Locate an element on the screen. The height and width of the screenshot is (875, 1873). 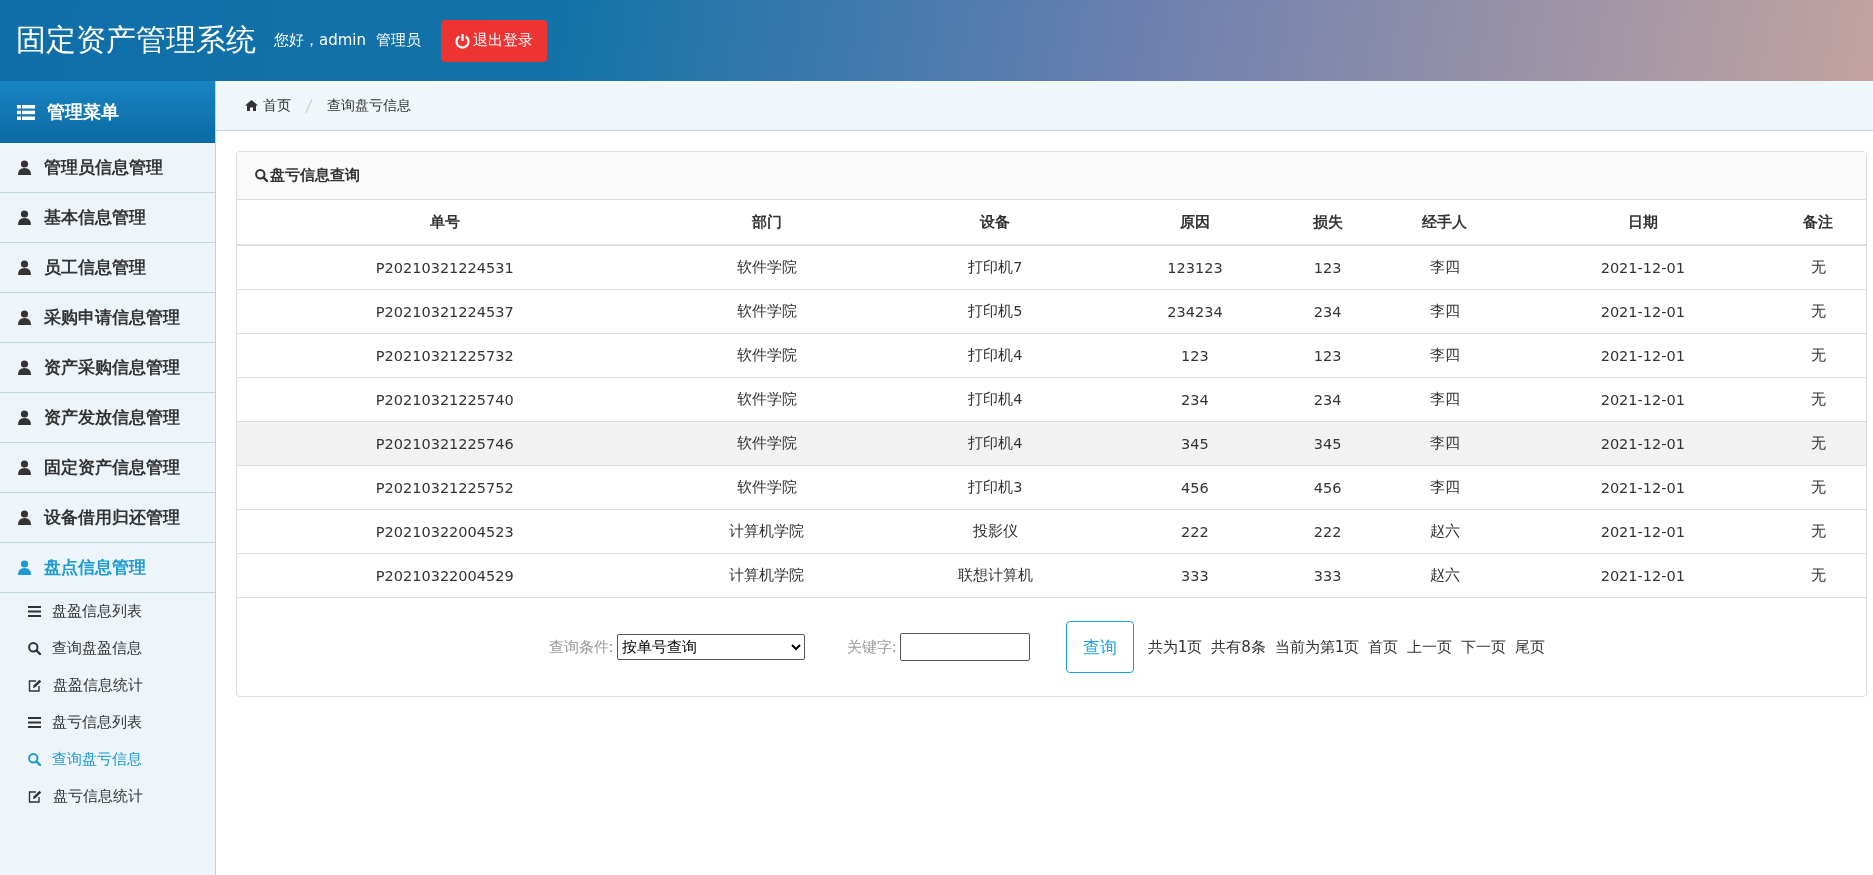
keyword-label: 关键字: is located at coordinates (871, 647).